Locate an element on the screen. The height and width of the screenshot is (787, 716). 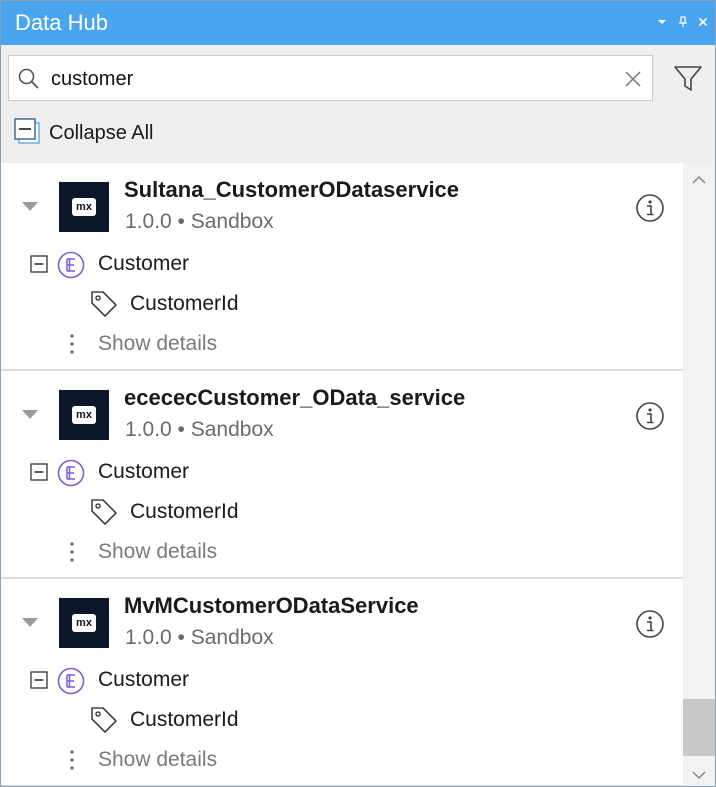
collapse-all-label: Collapse All is located at coordinates (101, 132).